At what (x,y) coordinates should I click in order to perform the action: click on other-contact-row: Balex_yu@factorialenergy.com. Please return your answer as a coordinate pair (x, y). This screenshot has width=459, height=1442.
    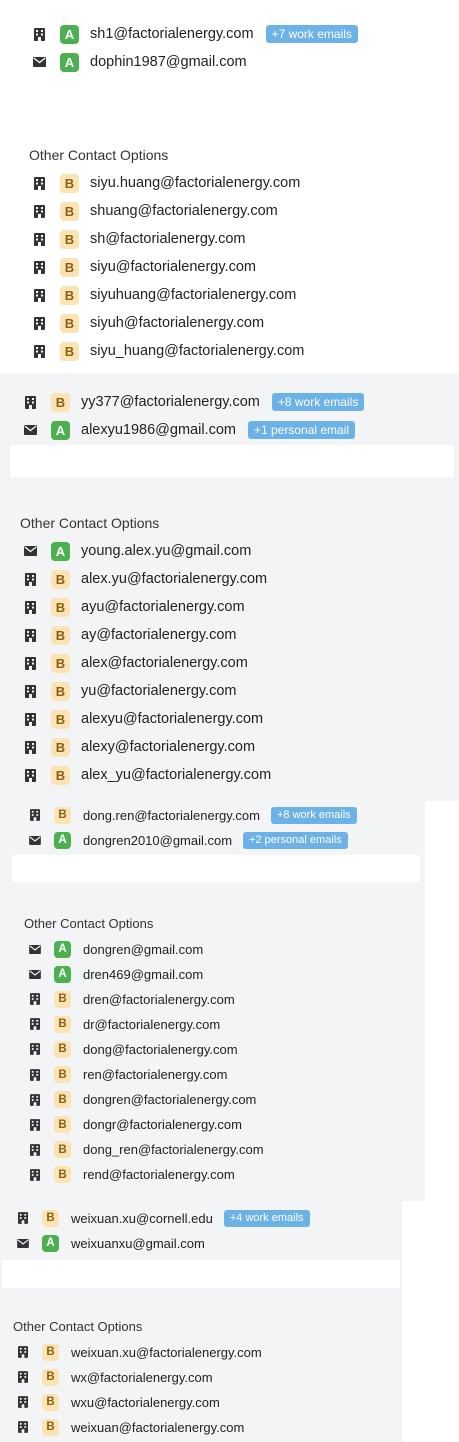
    Looking at the image, I should click on (147, 775).